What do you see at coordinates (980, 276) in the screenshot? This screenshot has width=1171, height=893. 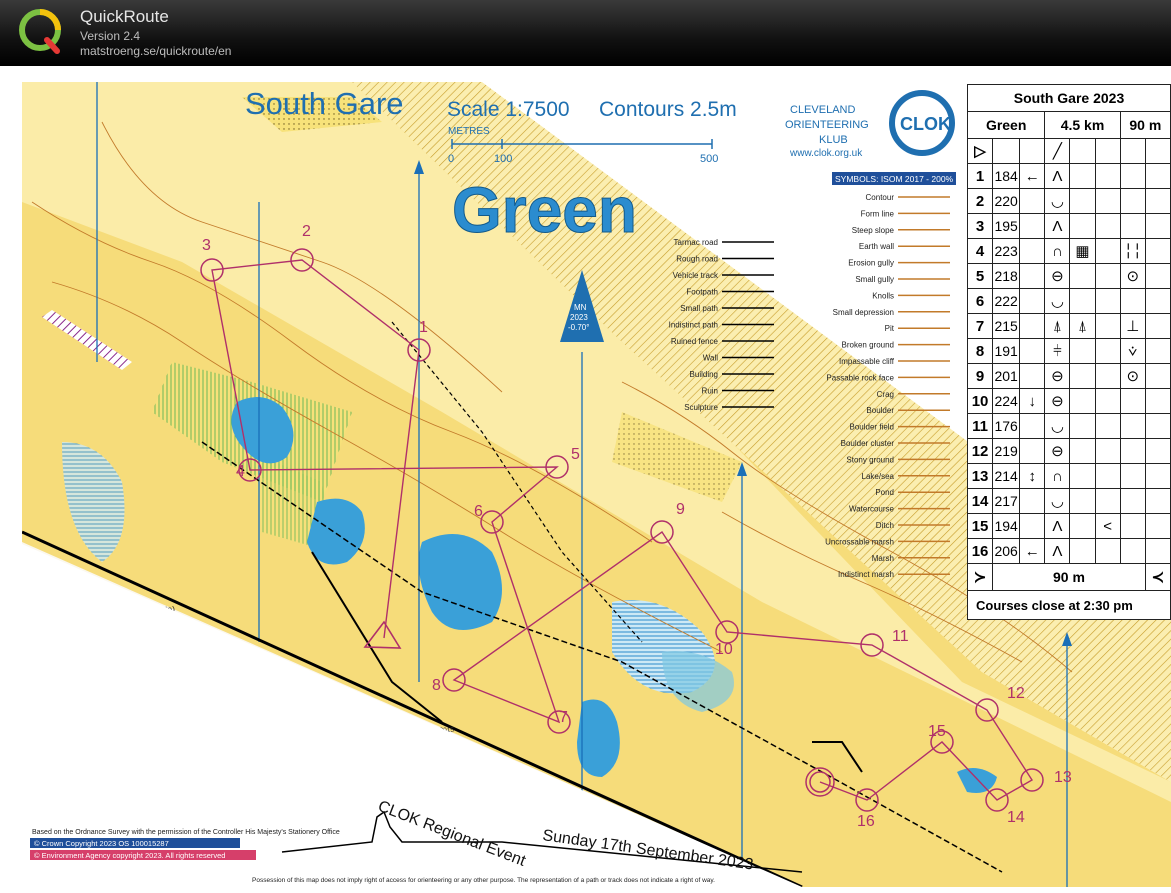 I see `desc-cell-num: 5` at bounding box center [980, 276].